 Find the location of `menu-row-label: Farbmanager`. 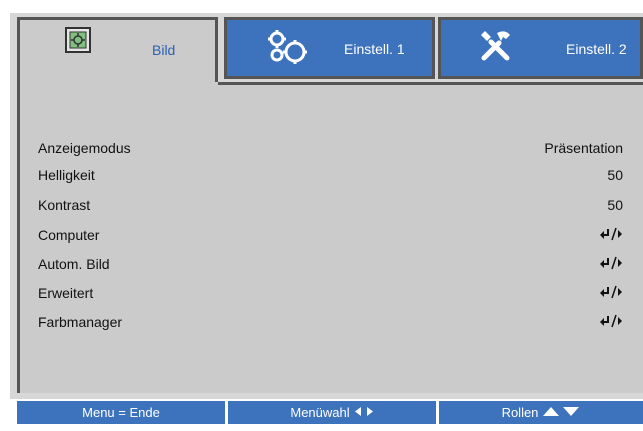

menu-row-label: Farbmanager is located at coordinates (80, 322).